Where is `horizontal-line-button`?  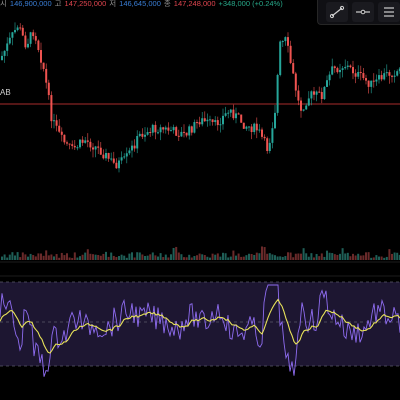
horizontal-line-button is located at coordinates (363, 12).